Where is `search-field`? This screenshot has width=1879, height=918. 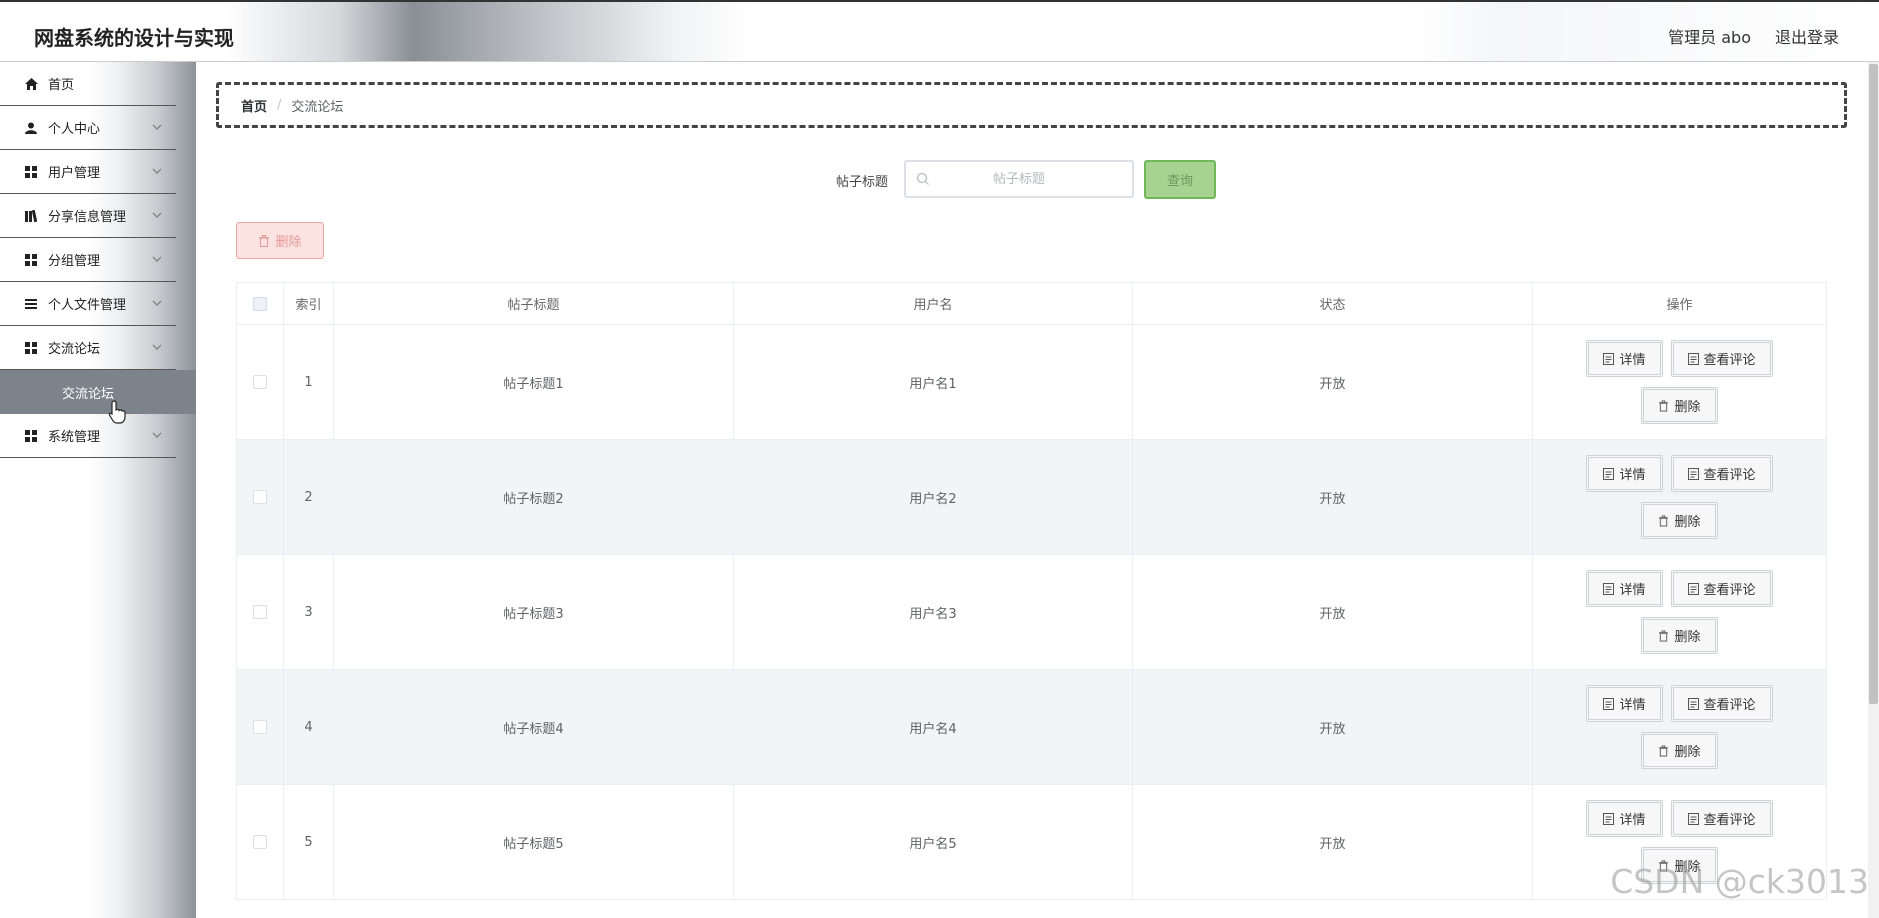 search-field is located at coordinates (1019, 179).